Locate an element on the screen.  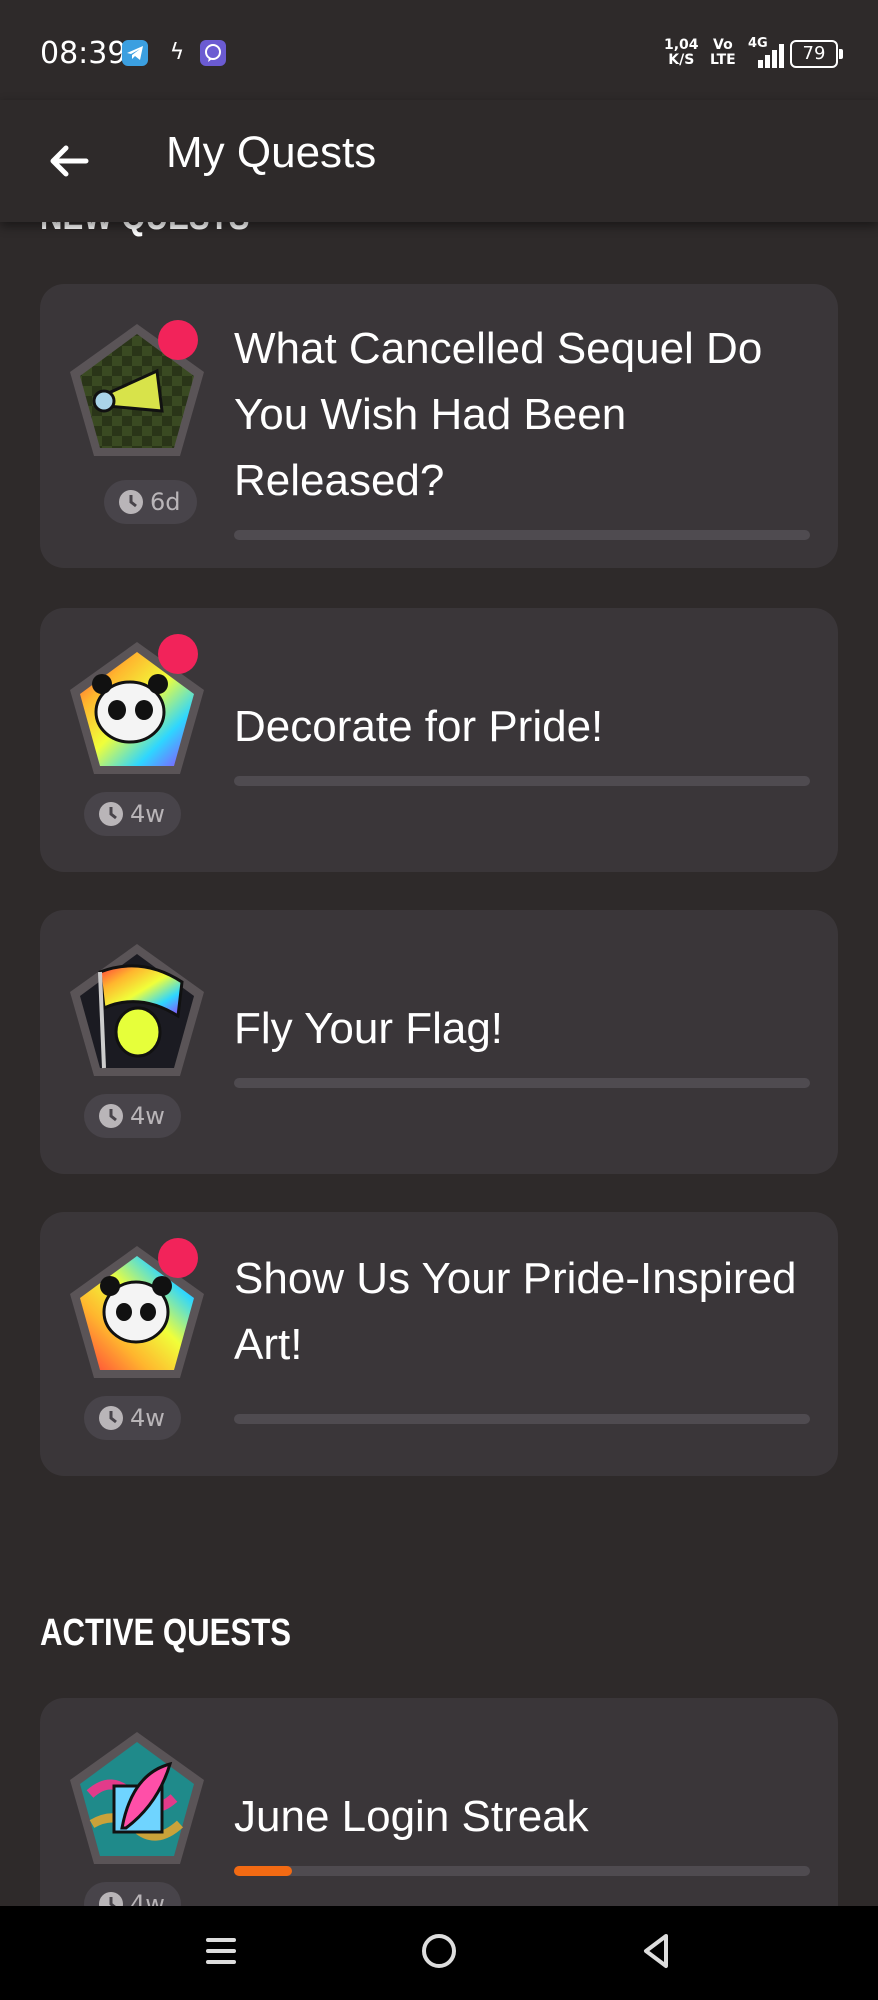
quest-card: 4w Show Us Your Pride-Inspired Art! is located at coordinates (439, 1344).